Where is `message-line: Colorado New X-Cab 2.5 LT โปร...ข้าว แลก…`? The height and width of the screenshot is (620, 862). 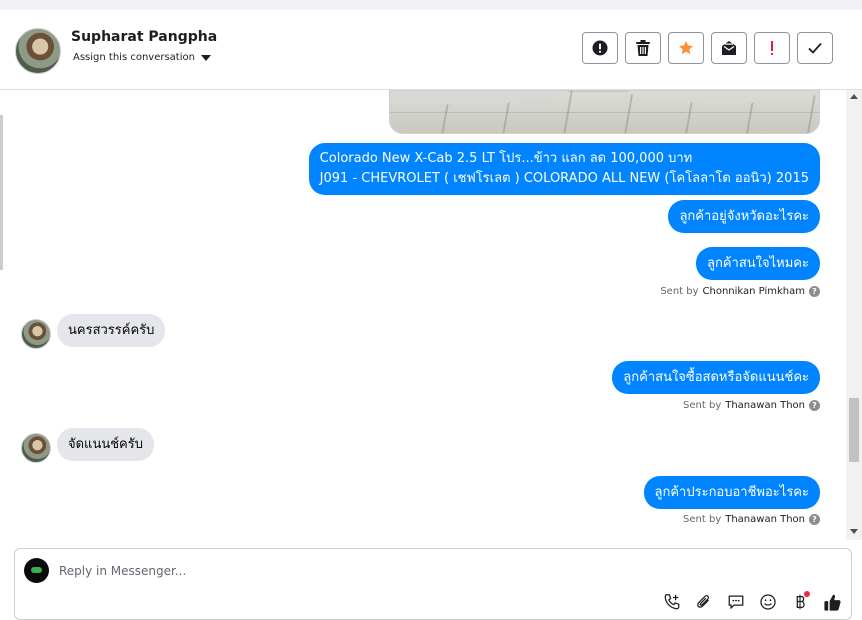
message-line: Colorado New X-Cab 2.5 LT โปร...ข้าว แลก… is located at coordinates (506, 158).